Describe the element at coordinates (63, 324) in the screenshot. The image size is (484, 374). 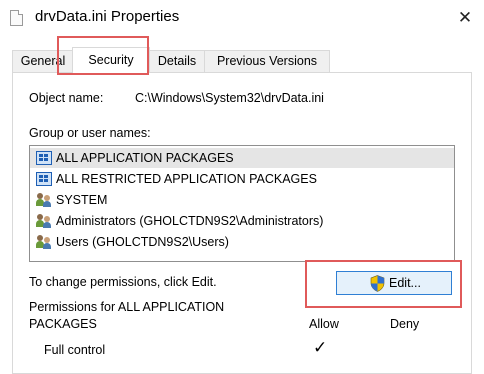
I see `permissions-label-line2: PACKAGES` at that location.